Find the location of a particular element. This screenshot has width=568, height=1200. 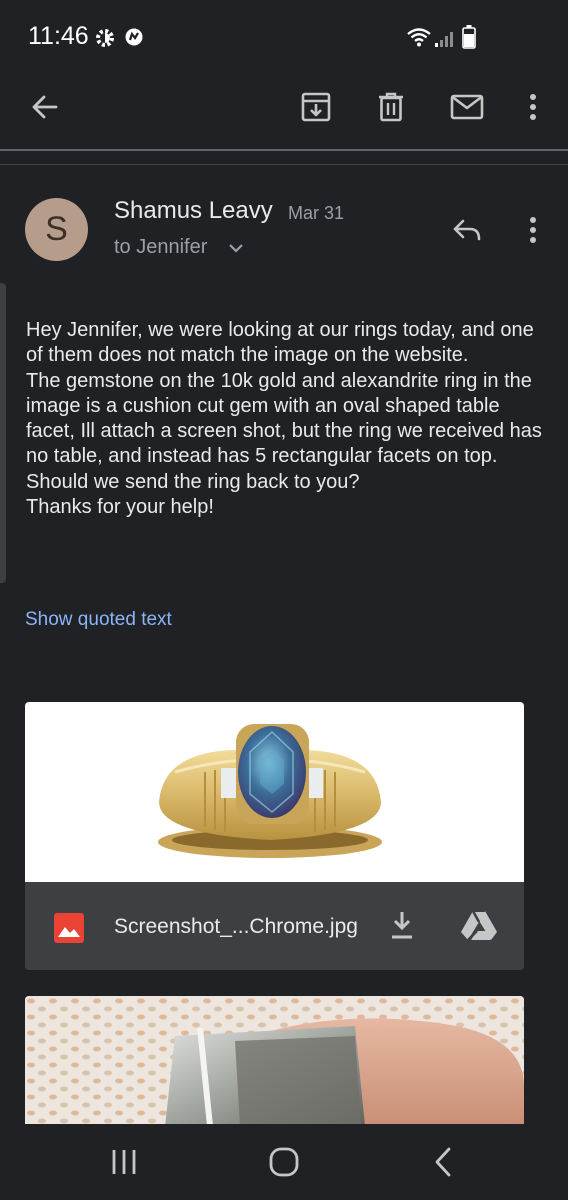

toolbar-divider is located at coordinates (284, 150).